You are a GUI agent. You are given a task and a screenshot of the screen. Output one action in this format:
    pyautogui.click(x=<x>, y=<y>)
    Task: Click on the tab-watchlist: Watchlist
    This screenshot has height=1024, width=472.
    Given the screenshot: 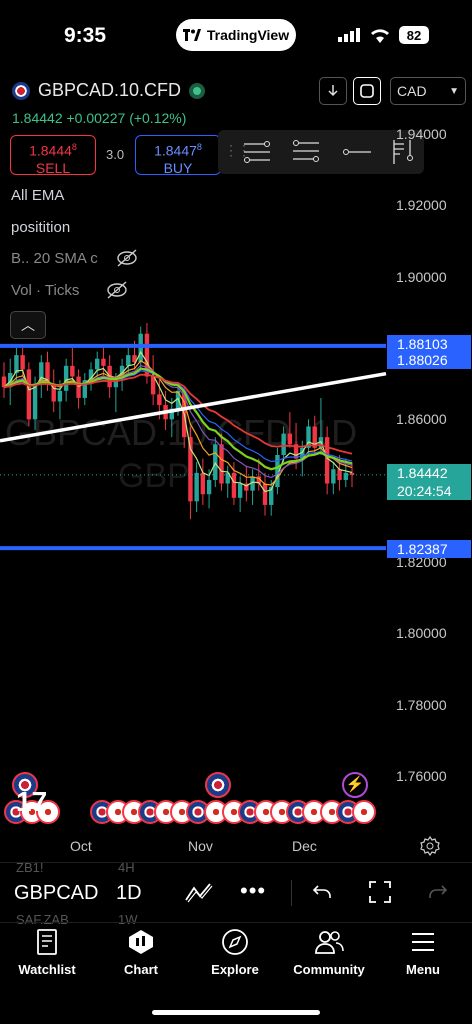 What is the action you would take?
    pyautogui.click(x=47, y=963)
    